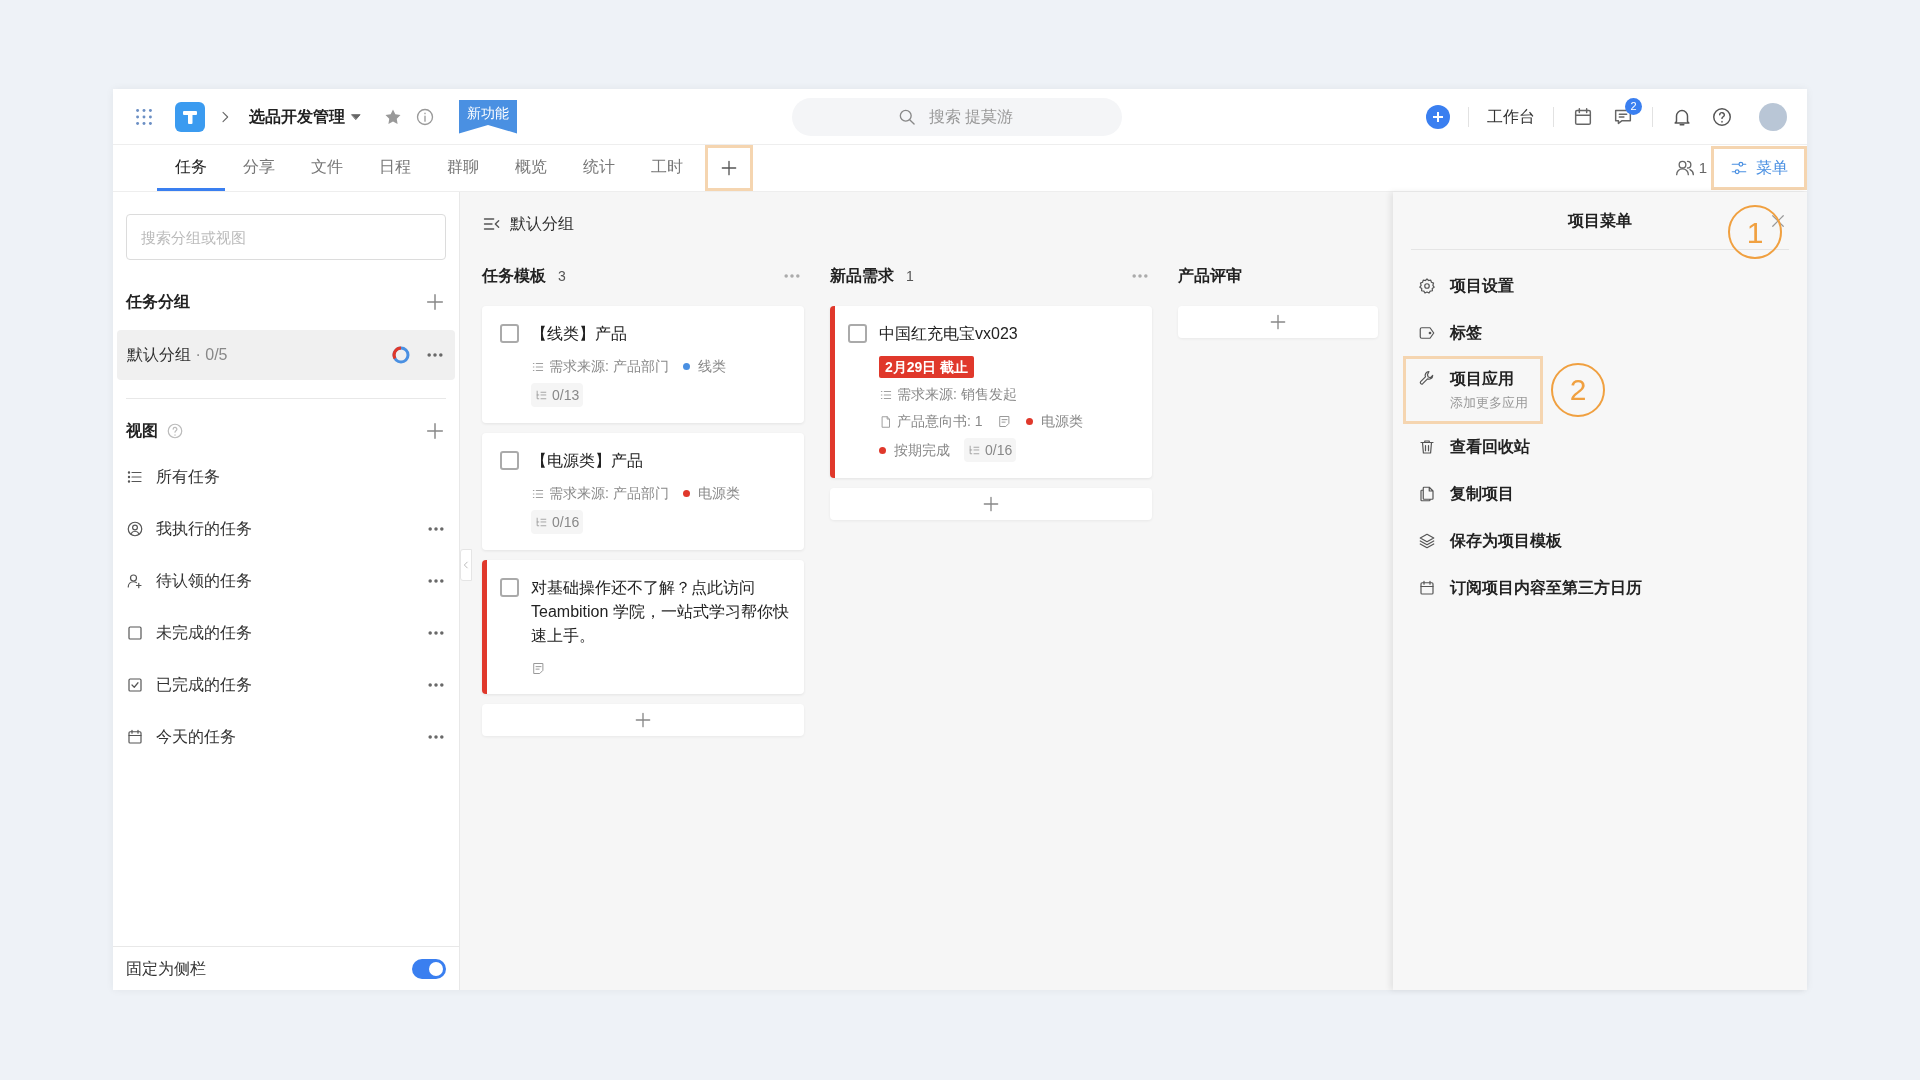  What do you see at coordinates (1438, 116) in the screenshot?
I see `add-icon` at bounding box center [1438, 116].